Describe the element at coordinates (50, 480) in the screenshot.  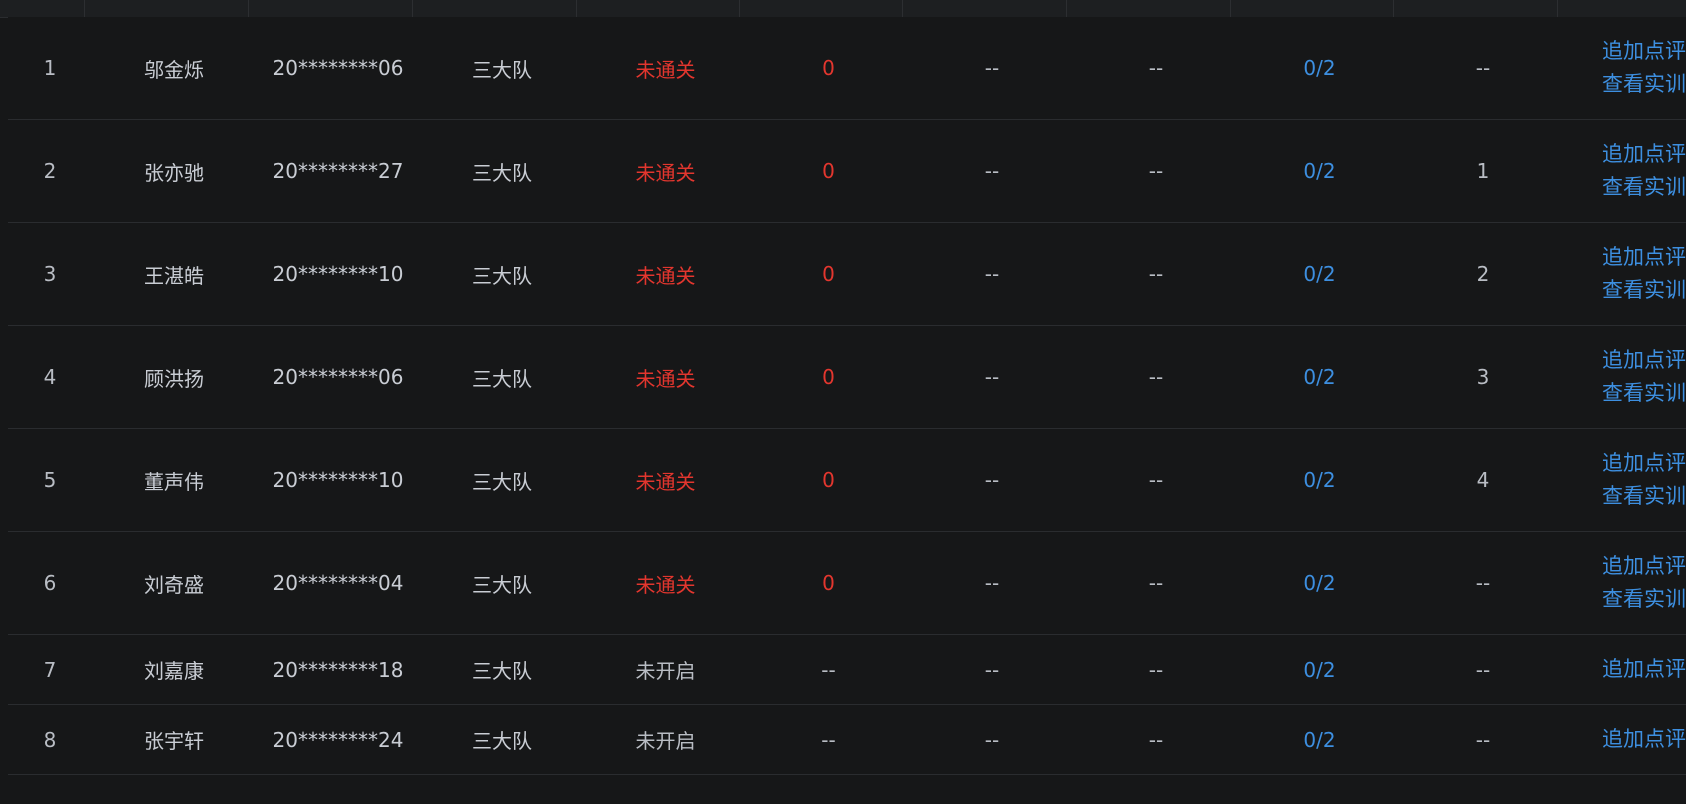
I see `row-index: 5` at that location.